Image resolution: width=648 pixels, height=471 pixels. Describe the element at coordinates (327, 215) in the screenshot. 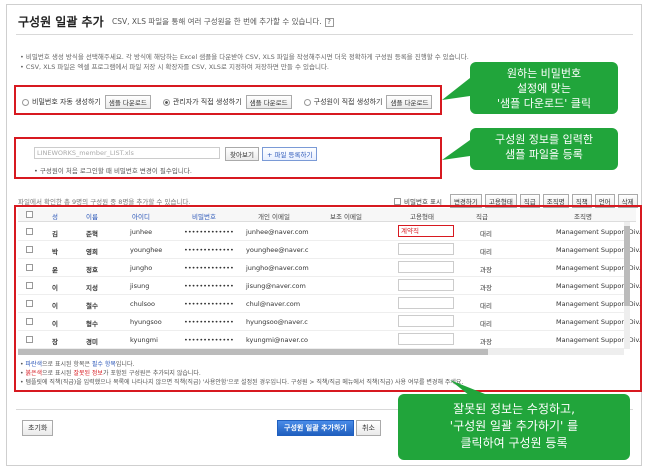

I see `grid-header: 성 이름 아이디 비밀번호 개인 이메일 보조 이메일 고용형태 직급 조직명` at that location.